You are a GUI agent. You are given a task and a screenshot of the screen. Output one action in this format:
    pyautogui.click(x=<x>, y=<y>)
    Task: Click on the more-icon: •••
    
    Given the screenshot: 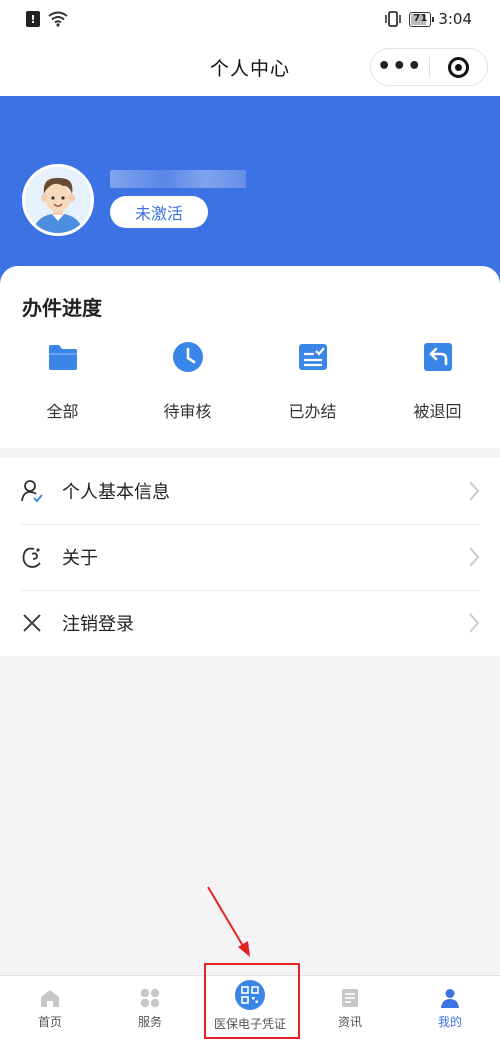 What is the action you would take?
    pyautogui.click(x=400, y=67)
    